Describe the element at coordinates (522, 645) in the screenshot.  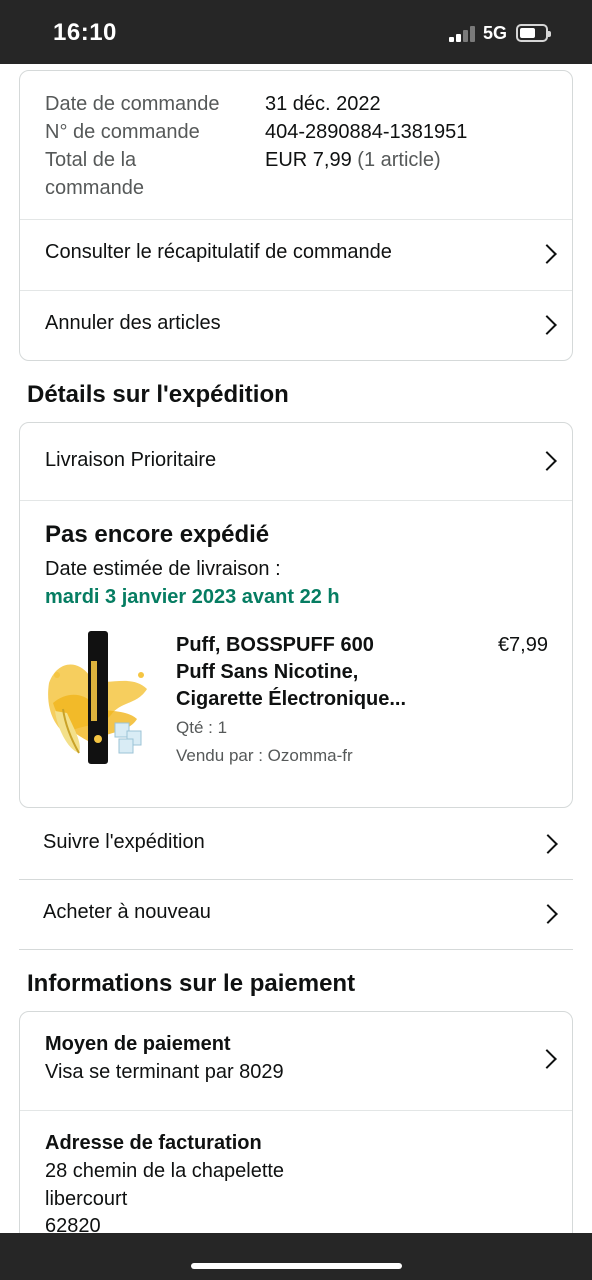
I see `product-price: €7,99` at that location.